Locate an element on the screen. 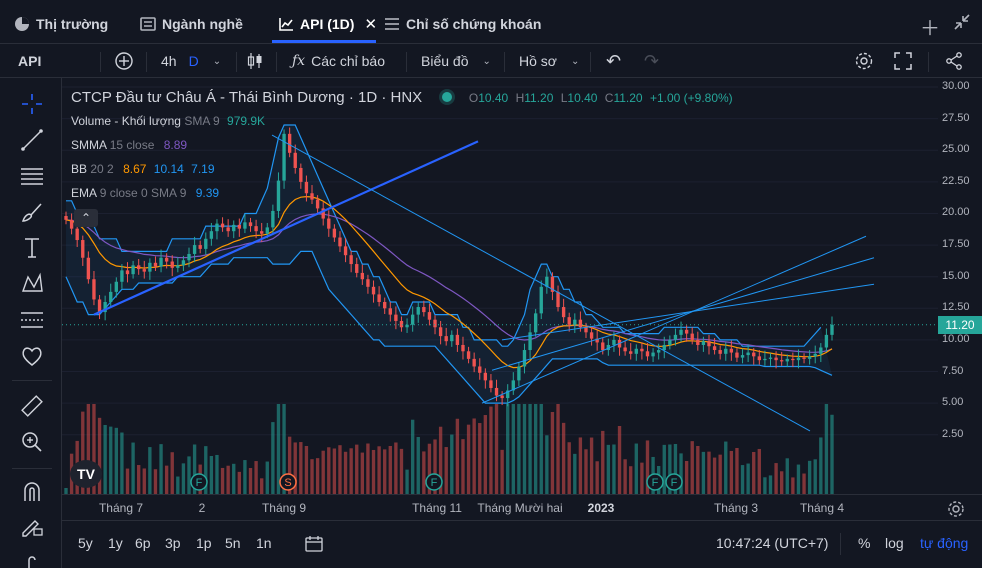 This screenshot has height=568, width=982. favorites-tool is located at coordinates (32, 356).